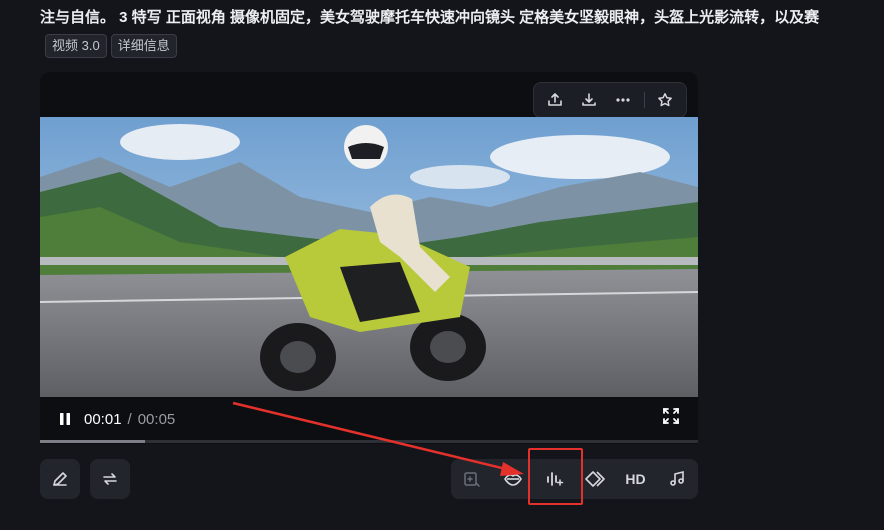  I want to click on current-time: 00:01, so click(103, 419).